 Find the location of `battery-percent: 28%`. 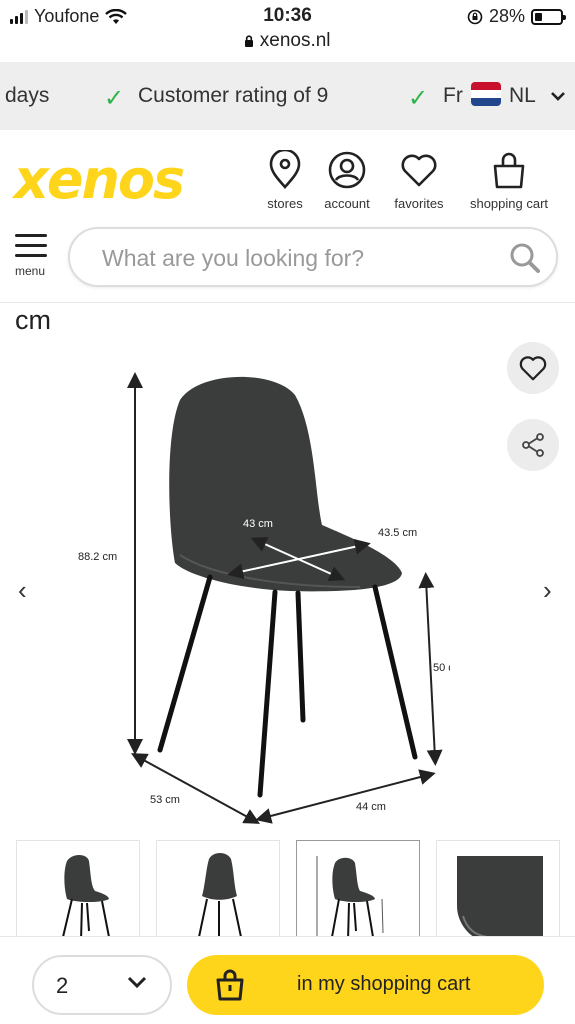

battery-percent: 28% is located at coordinates (506, 16).